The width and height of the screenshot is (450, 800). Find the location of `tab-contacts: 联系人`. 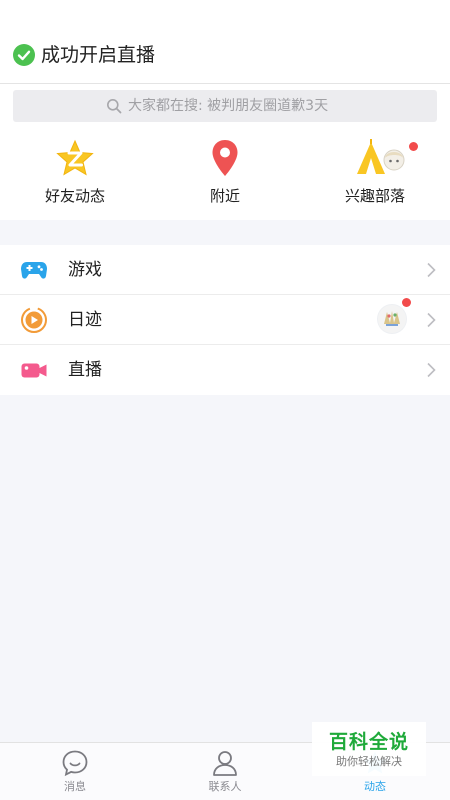

tab-contacts: 联系人 is located at coordinates (225, 771).